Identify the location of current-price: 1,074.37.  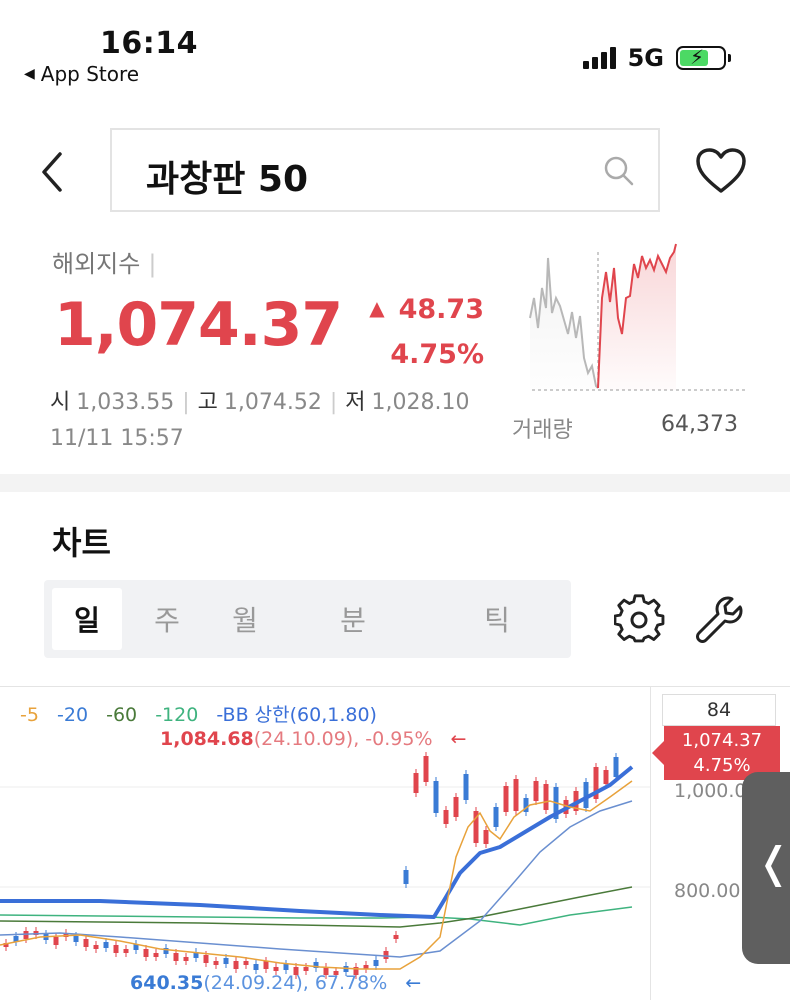
(198, 325).